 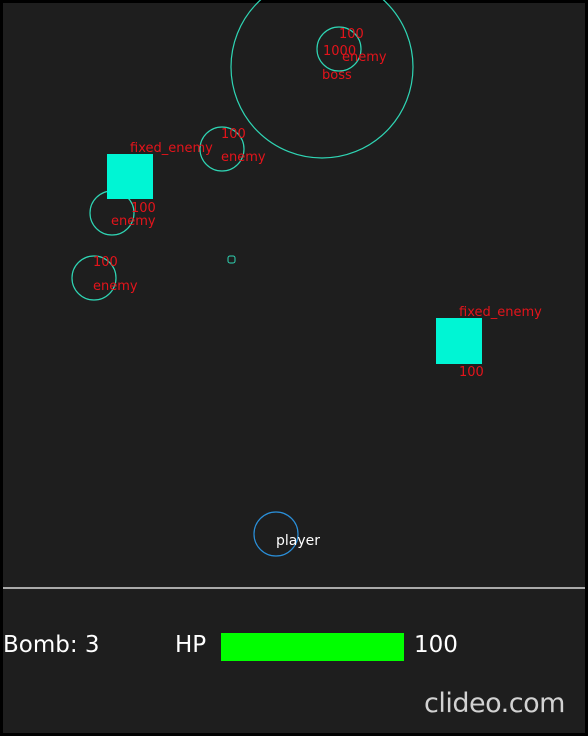 I want to click on hp-bar, so click(x=312, y=647).